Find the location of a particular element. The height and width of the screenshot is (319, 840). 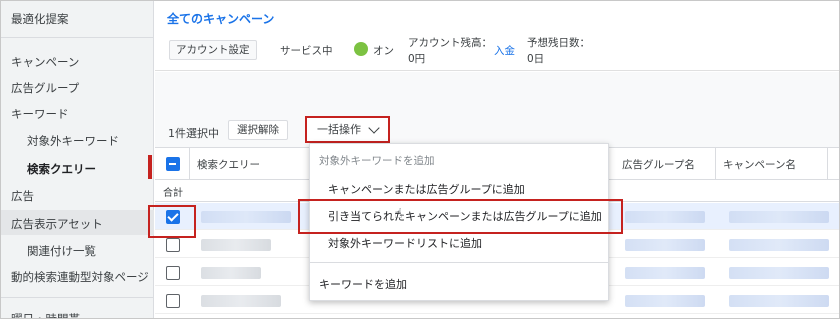

sidebar-item-search-queries: 検索クエリー is located at coordinates (61, 169).